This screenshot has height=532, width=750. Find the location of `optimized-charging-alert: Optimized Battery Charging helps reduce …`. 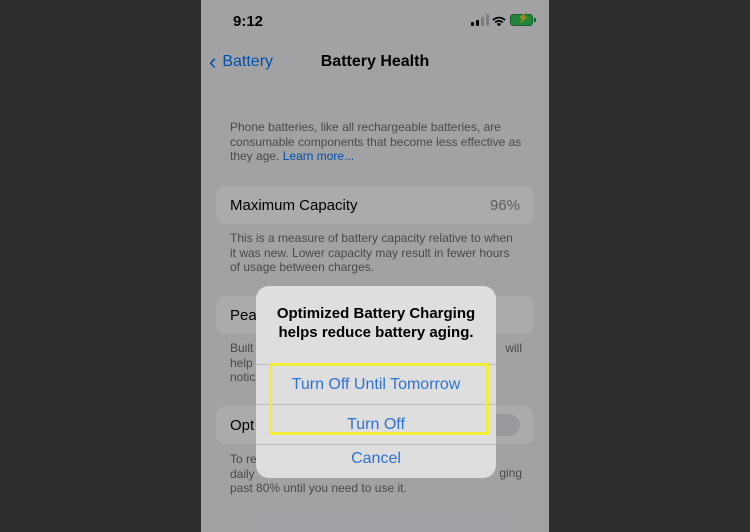

optimized-charging-alert: Optimized Battery Charging helps reduce … is located at coordinates (376, 382).